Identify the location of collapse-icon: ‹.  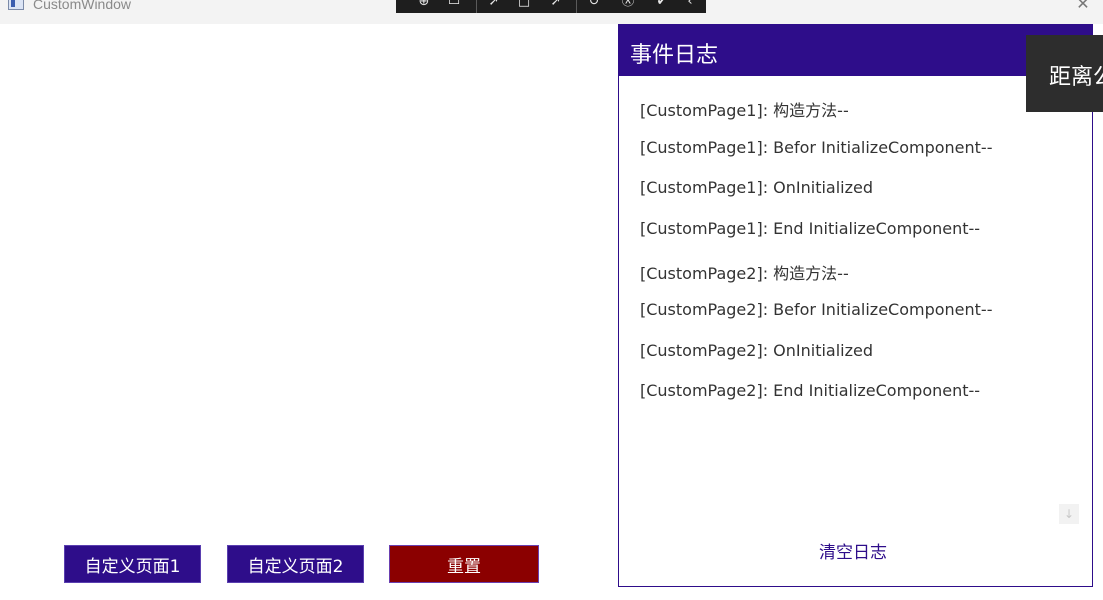
(690, 5).